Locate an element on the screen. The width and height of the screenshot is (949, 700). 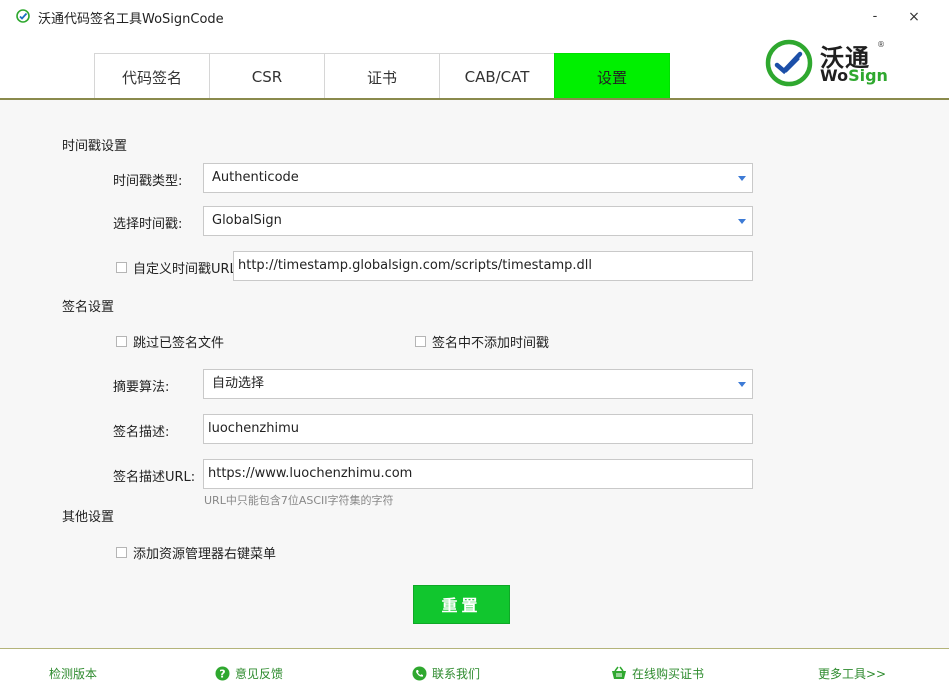
question-circle-icon: ? is located at coordinates (222, 673).